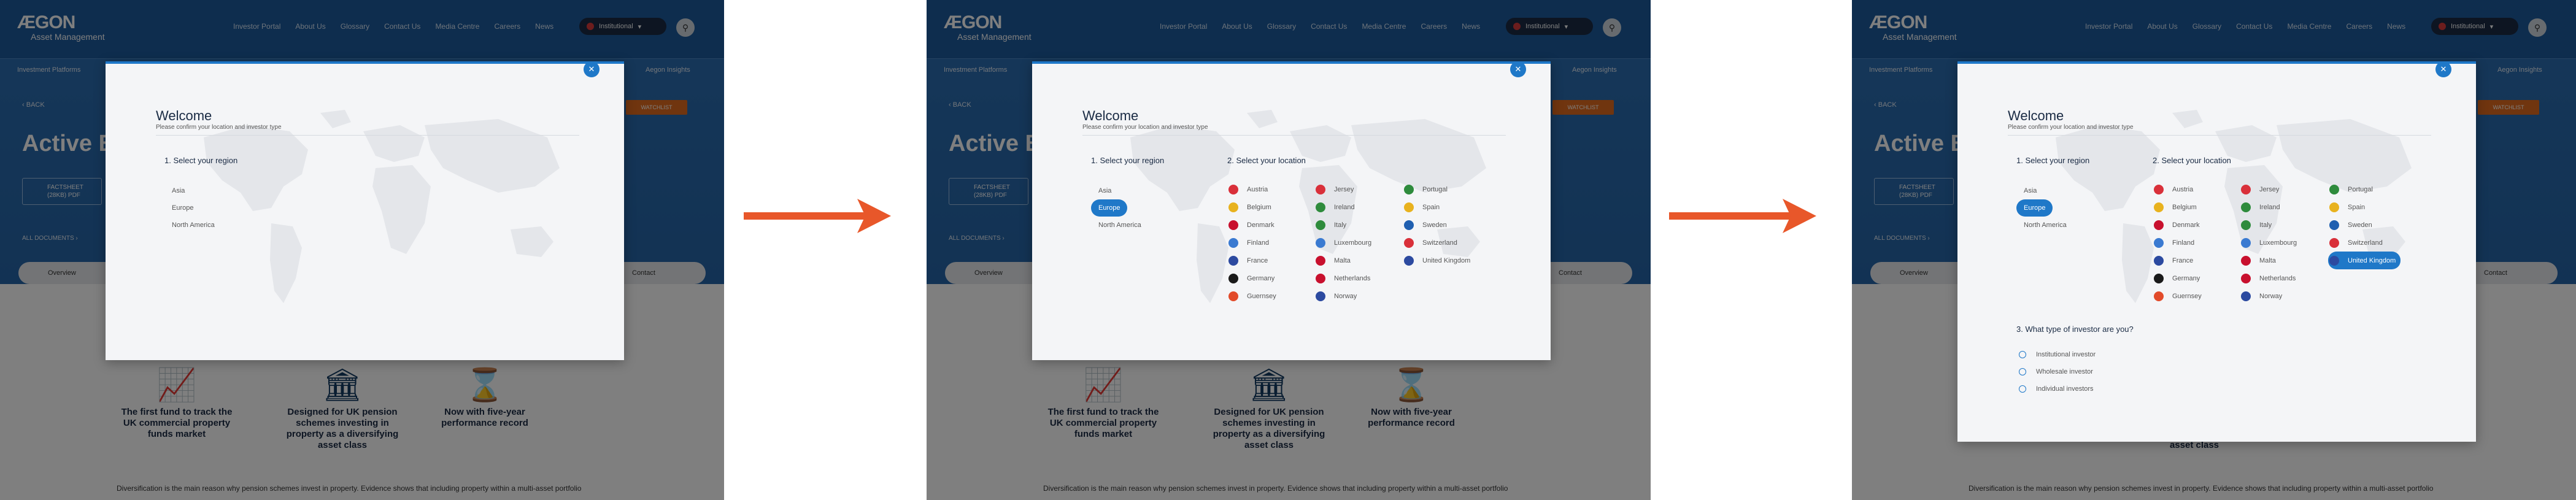 The height and width of the screenshot is (500, 2576). I want to click on sweden-flag-icon, so click(2334, 225).